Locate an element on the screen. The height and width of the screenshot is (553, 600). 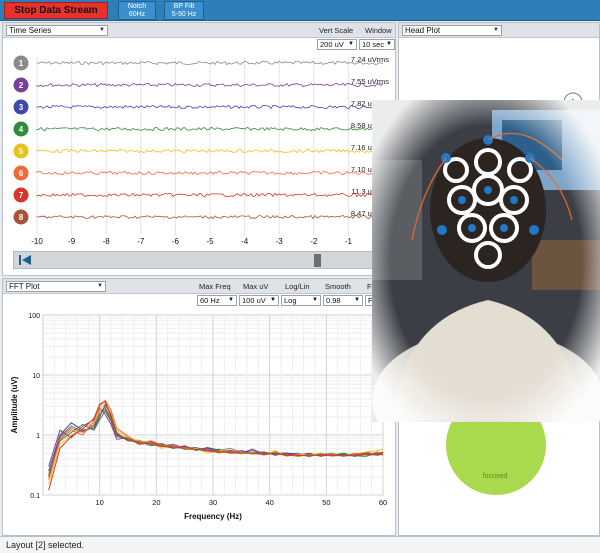
y-tick-label: 100 is located at coordinates (34, 316).